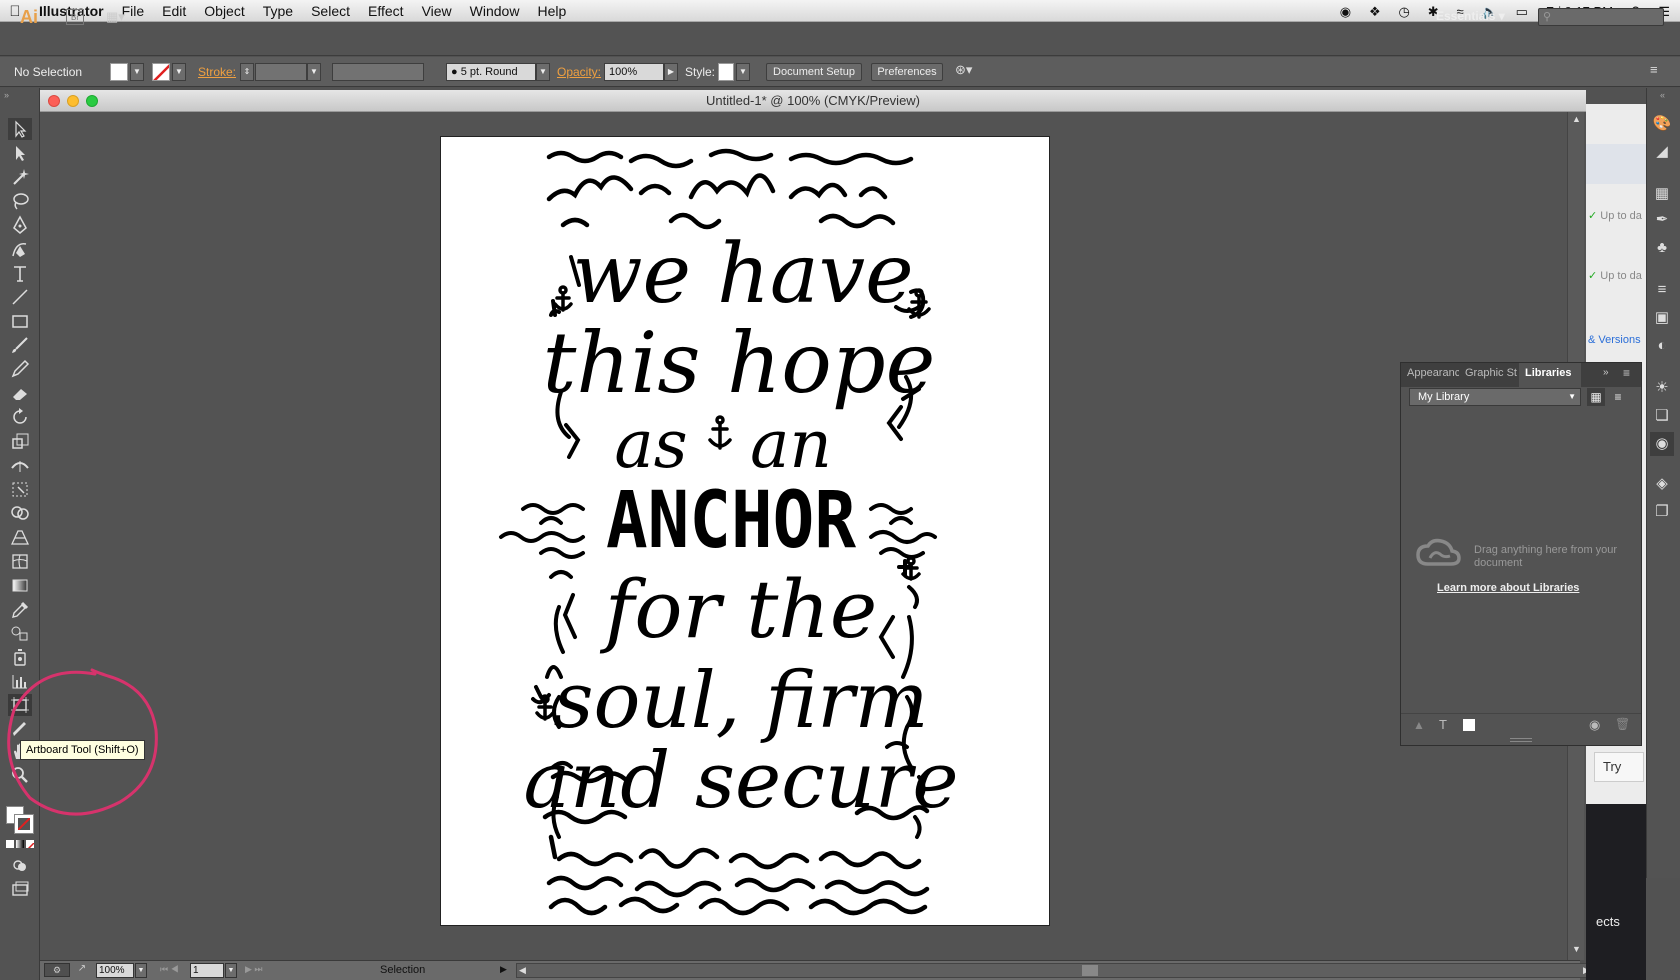 Image resolution: width=1680 pixels, height=980 pixels. What do you see at coordinates (671, 72) in the screenshot?
I see `opacity-slider-button: ▶` at bounding box center [671, 72].